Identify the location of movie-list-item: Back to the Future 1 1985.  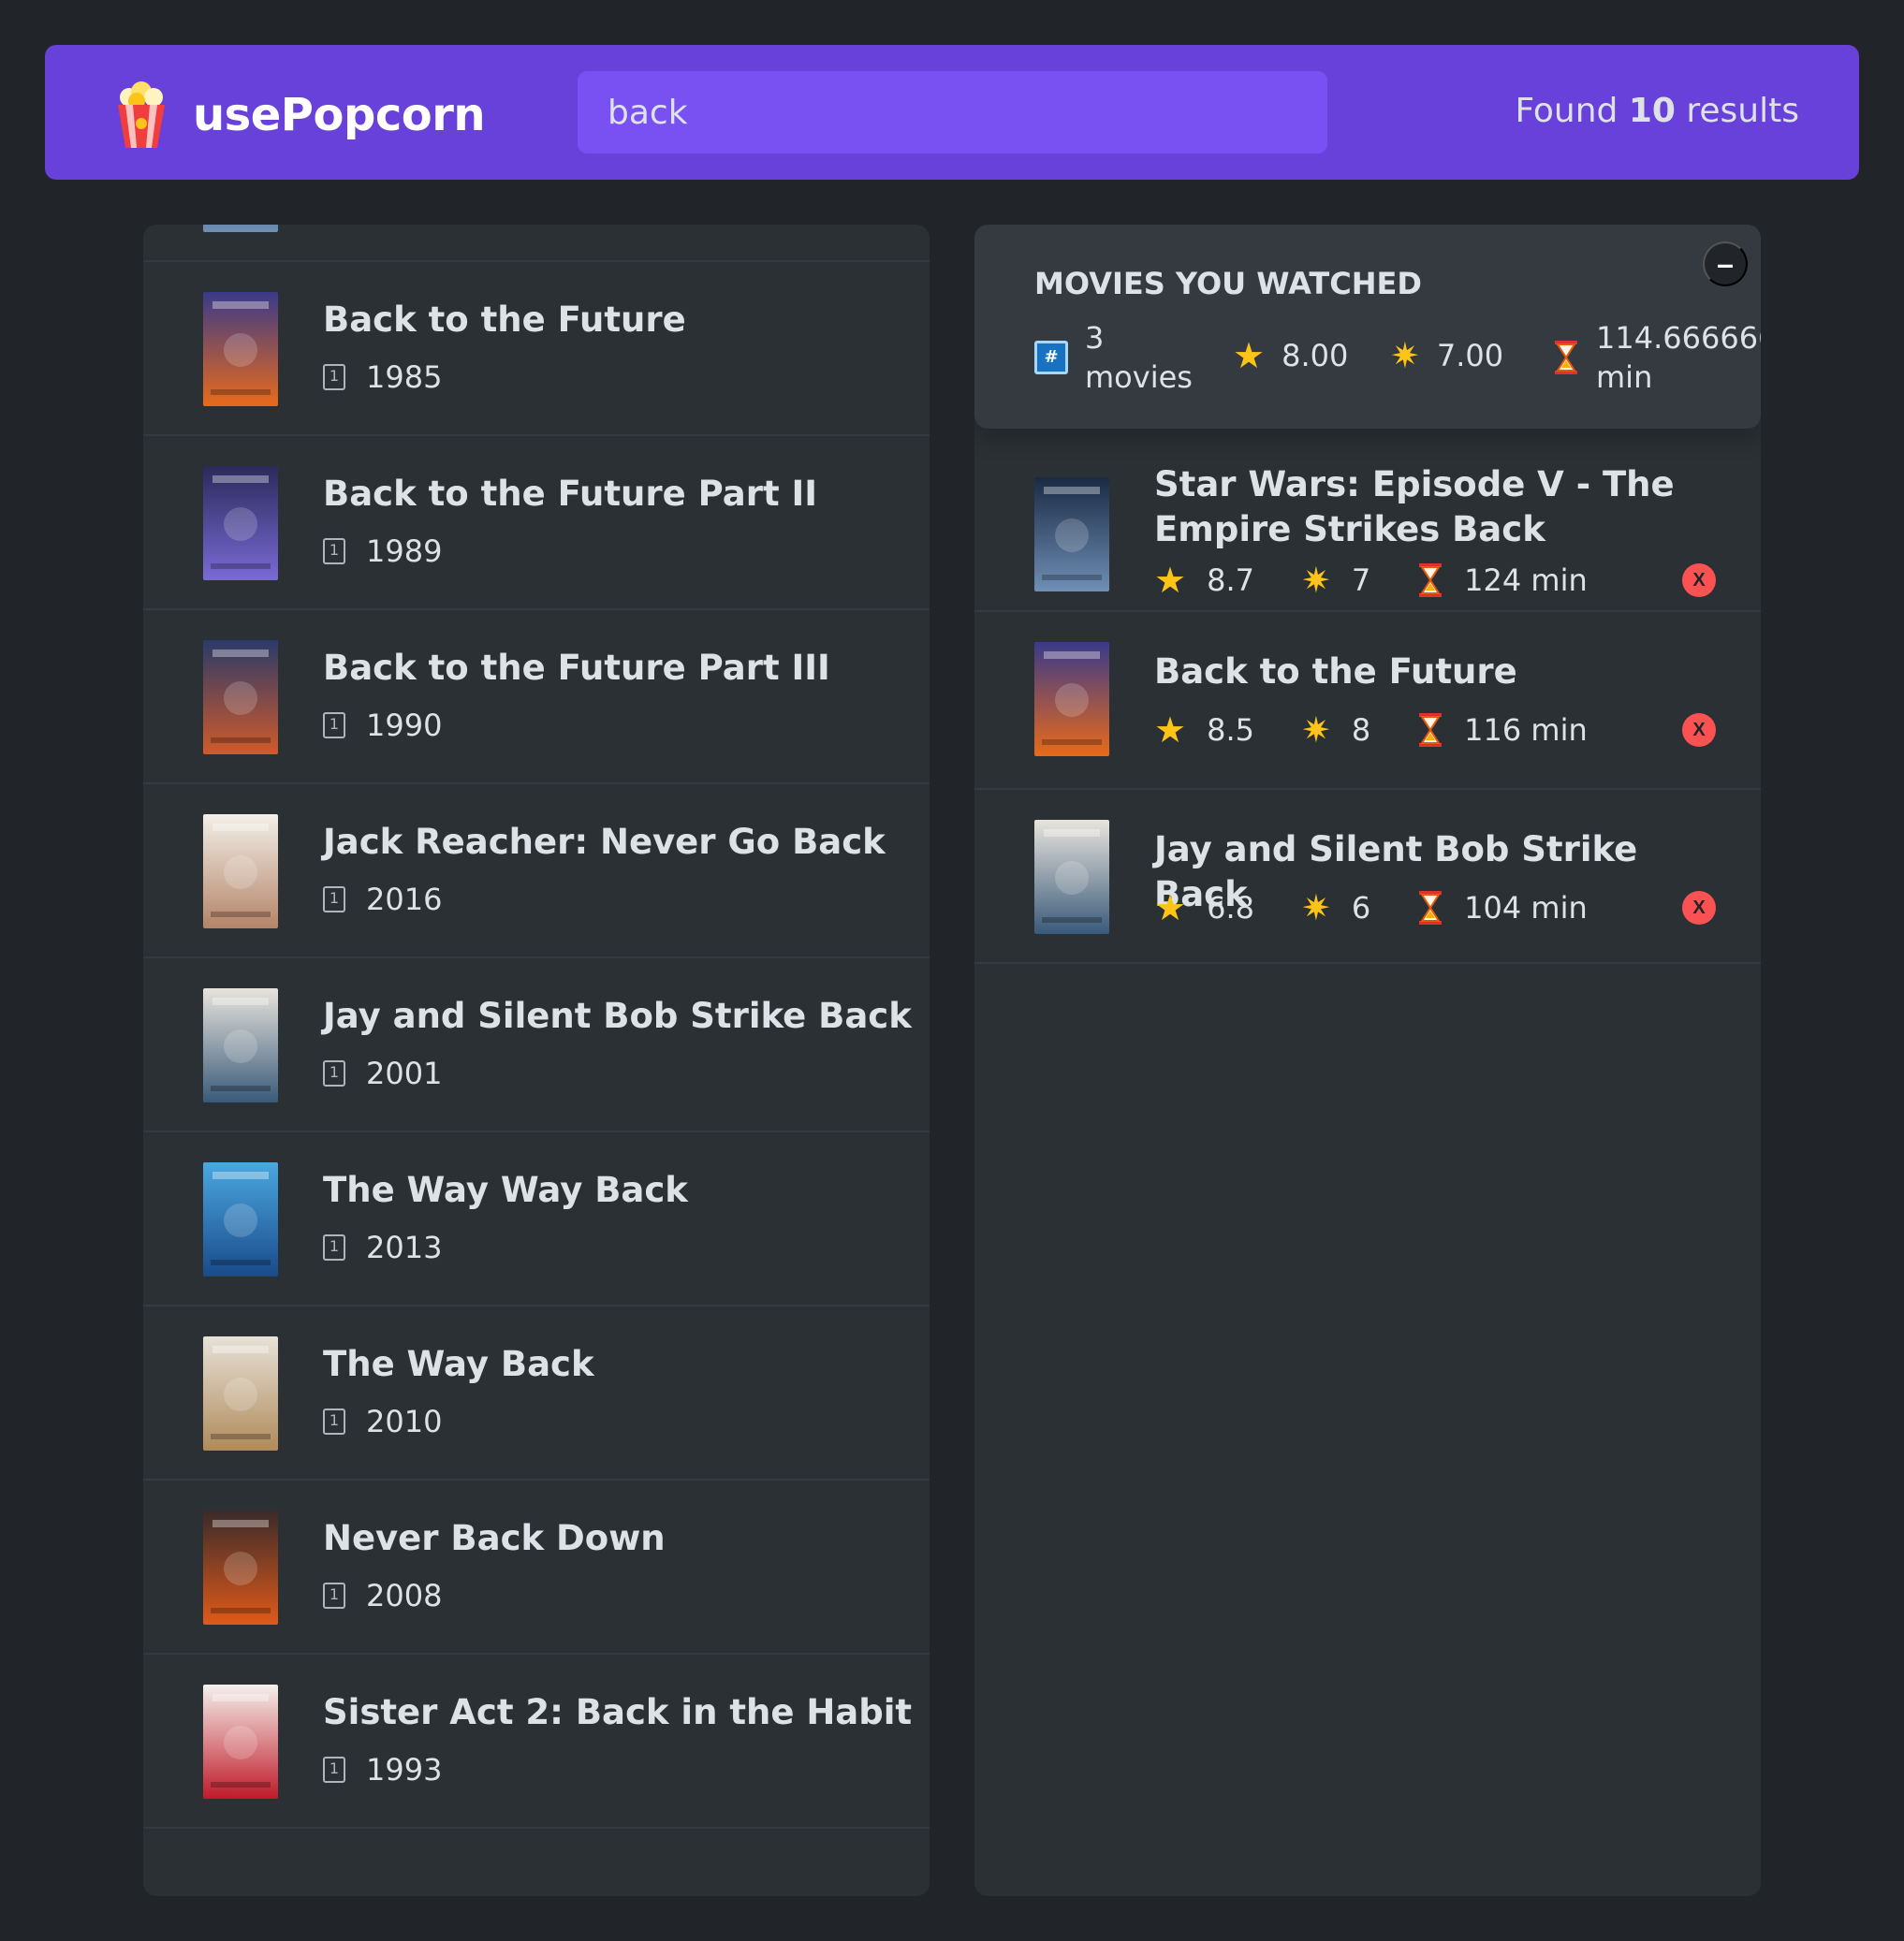
(536, 349).